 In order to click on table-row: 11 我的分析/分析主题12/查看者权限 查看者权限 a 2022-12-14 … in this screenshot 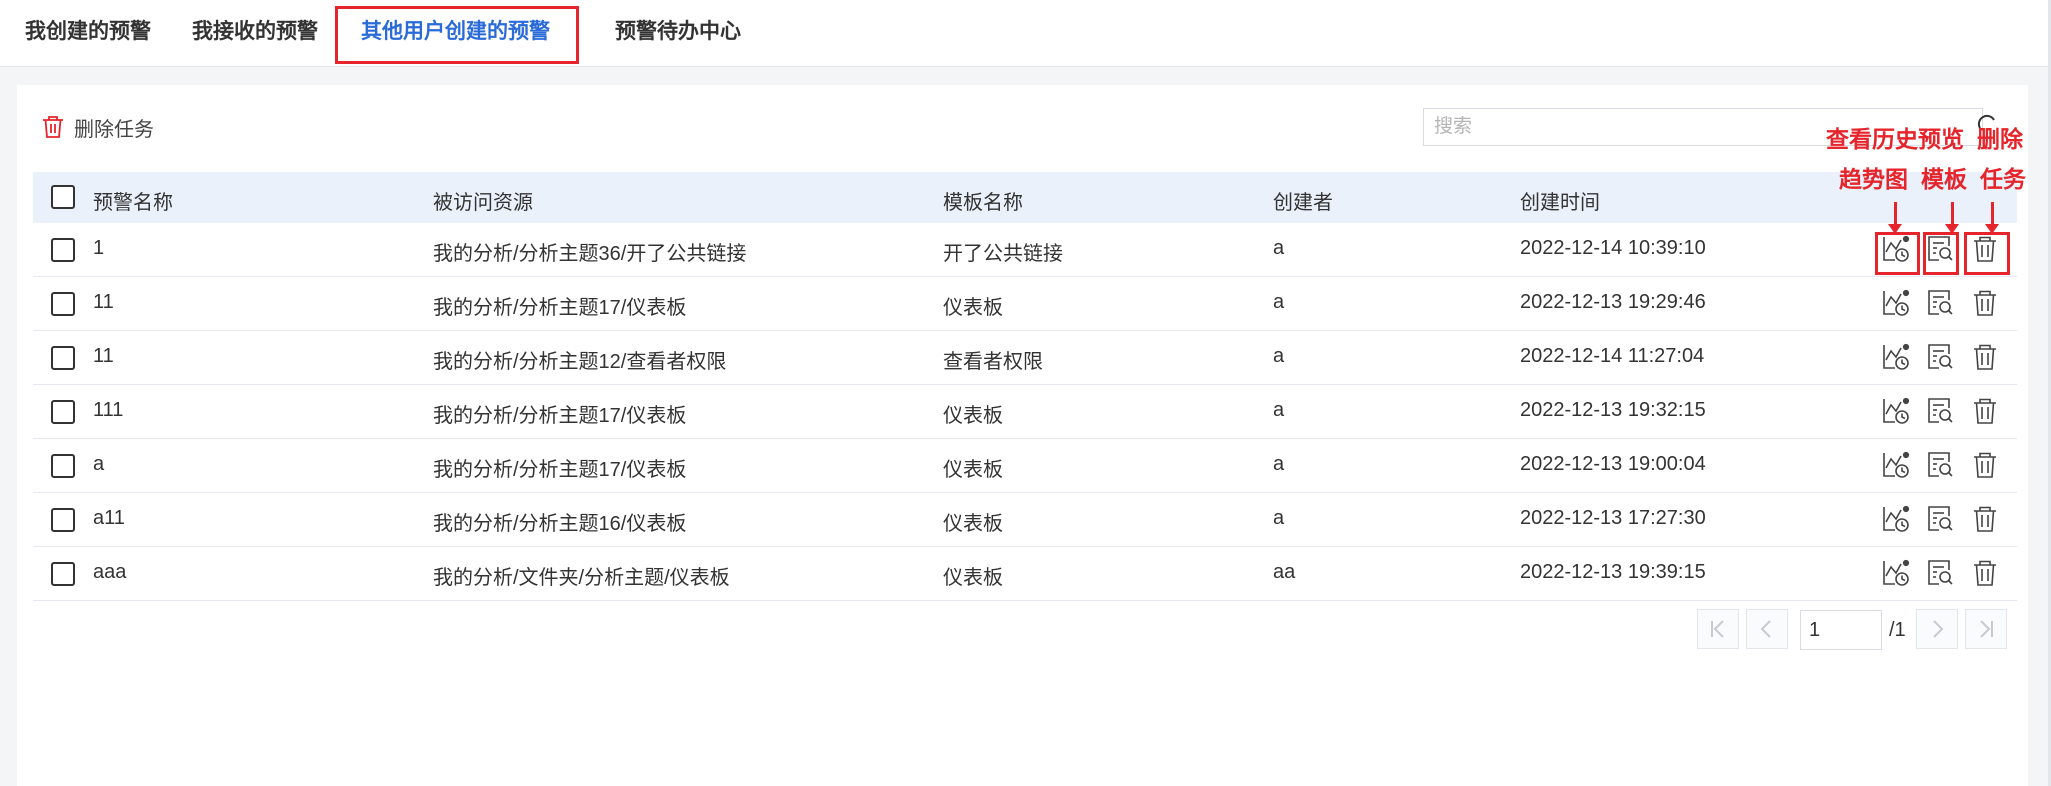, I will do `click(1025, 358)`.